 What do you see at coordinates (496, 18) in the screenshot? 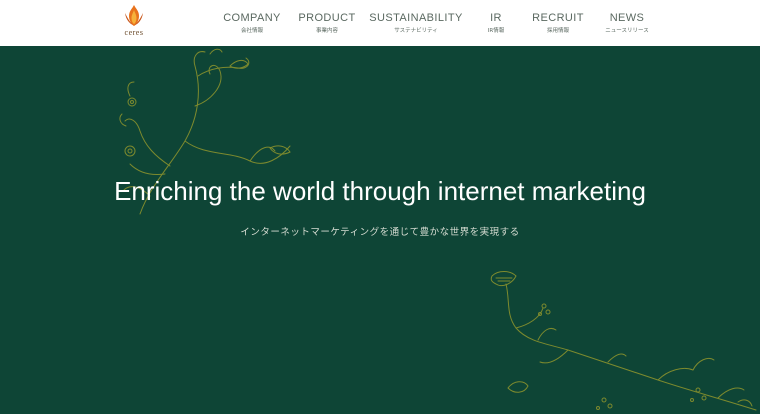
I see `nav-label: IR` at bounding box center [496, 18].